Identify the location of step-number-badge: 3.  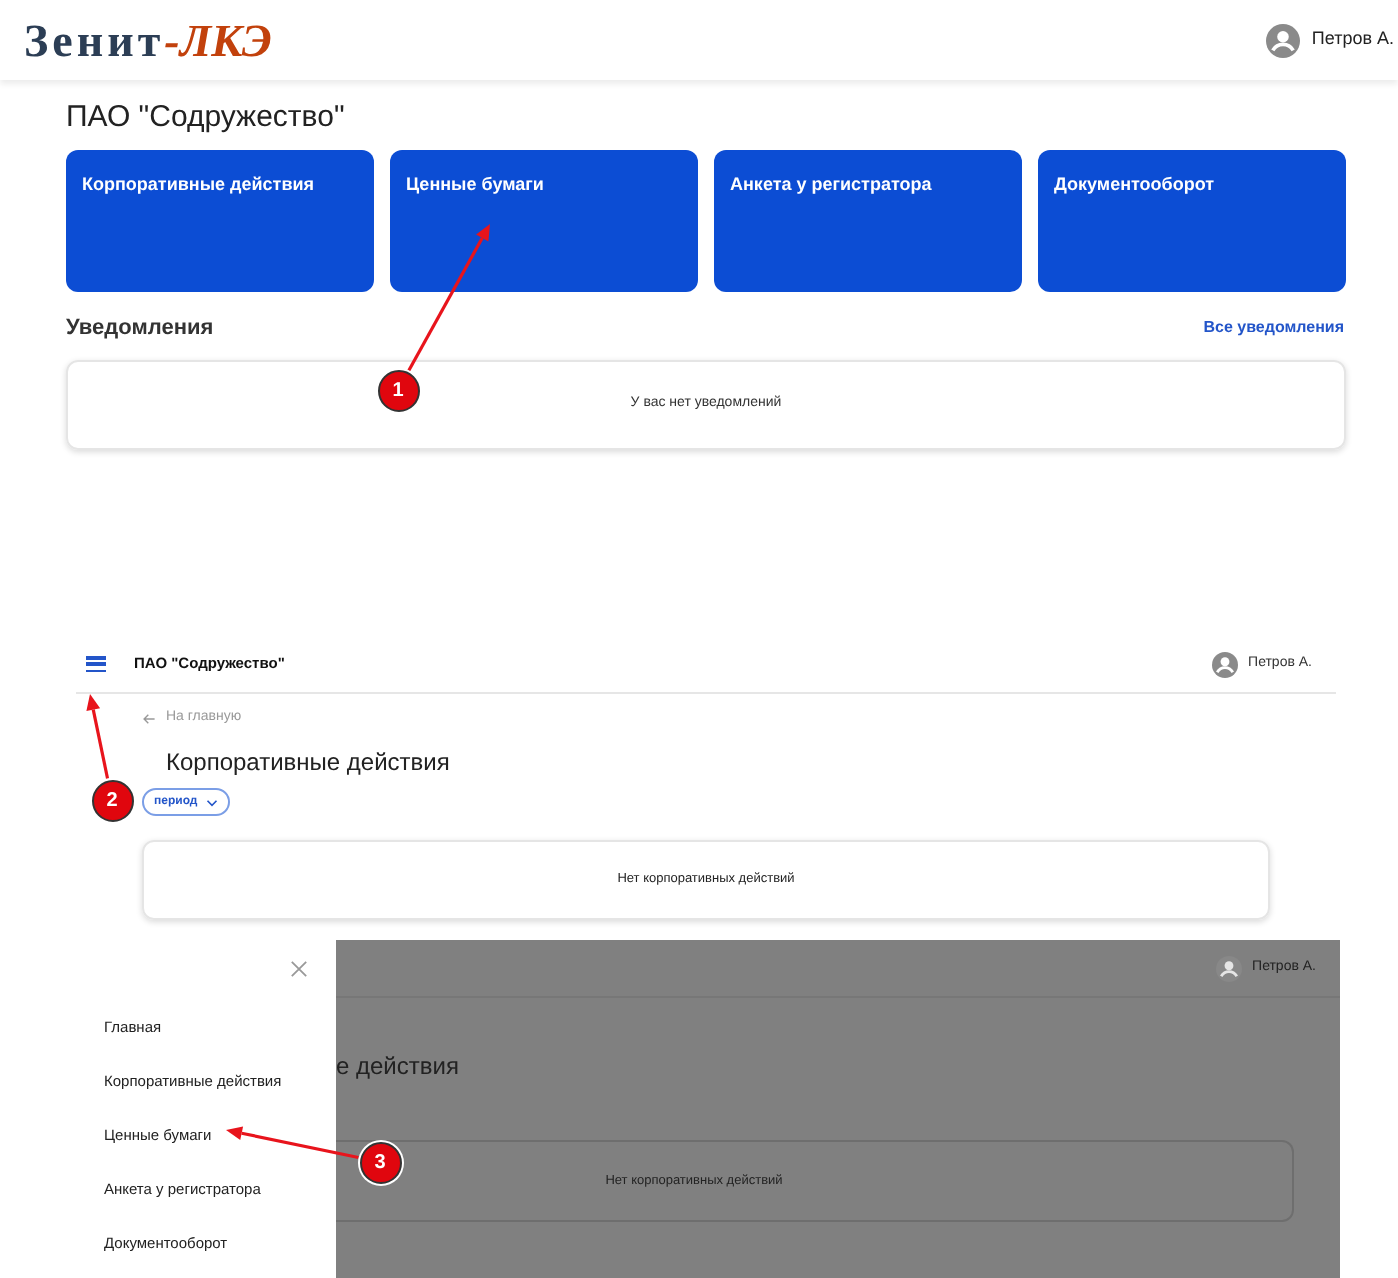
(380, 1162).